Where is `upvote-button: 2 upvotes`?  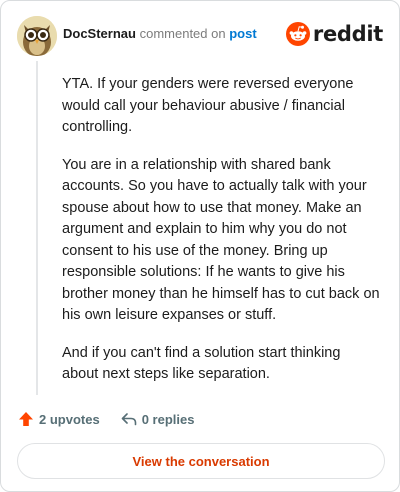 upvote-button: 2 upvotes is located at coordinates (58, 419).